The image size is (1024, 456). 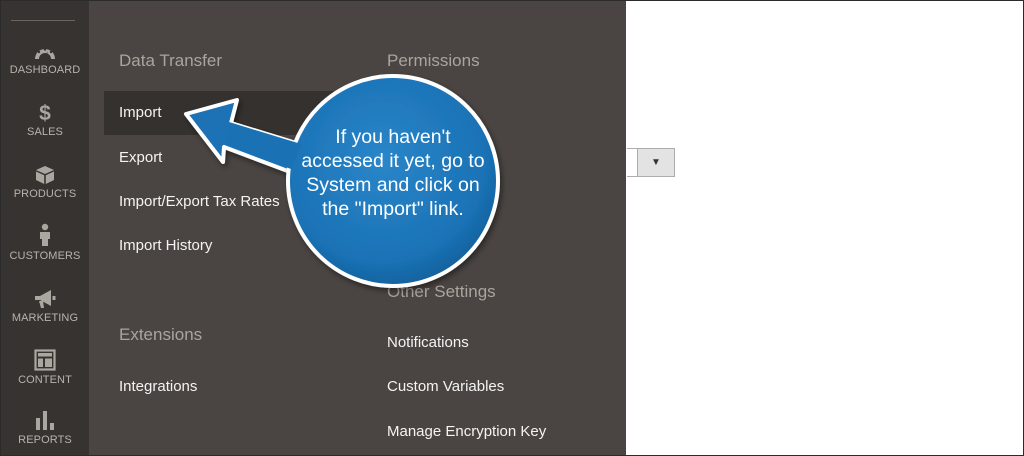 I want to click on callout-line: the "Import" link., so click(x=393, y=209).